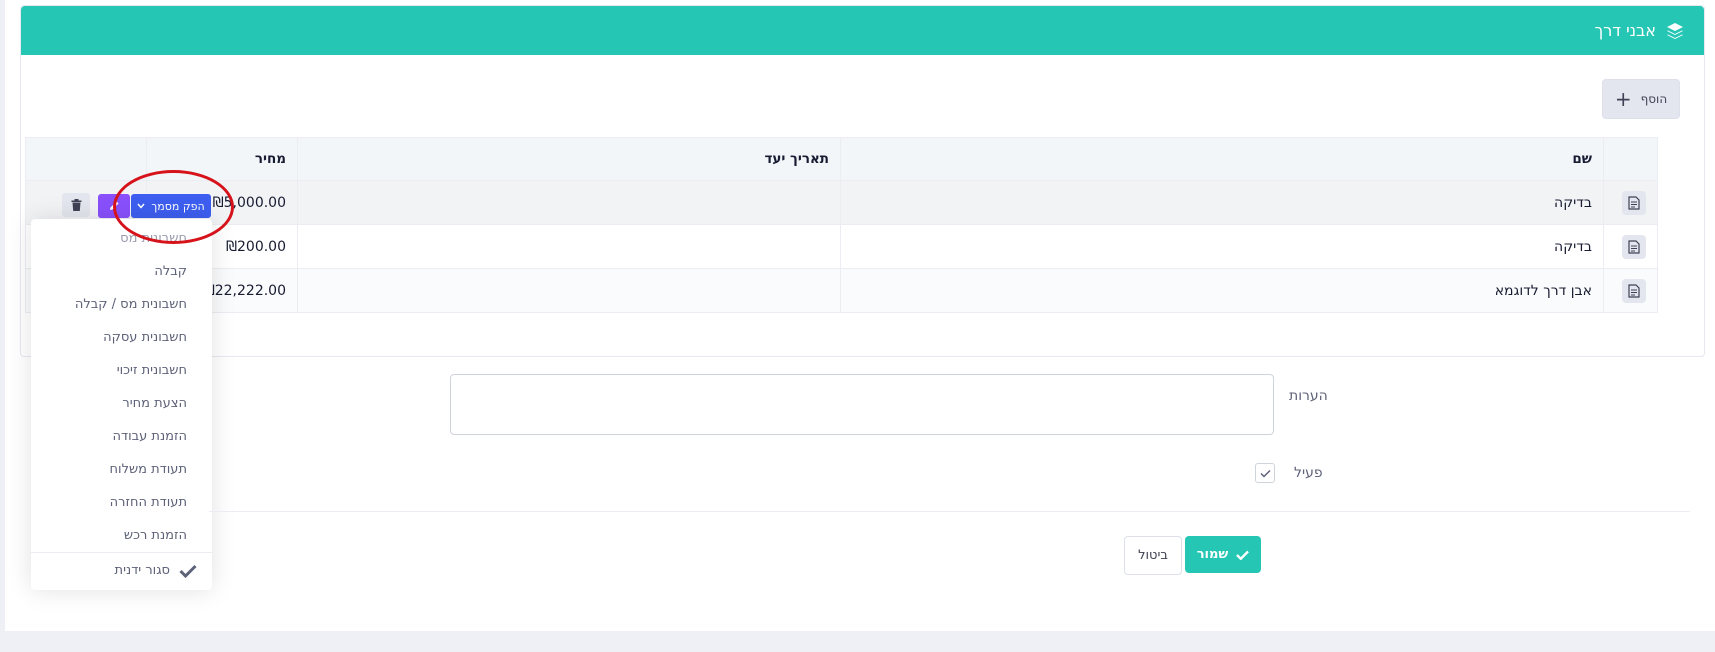 Image resolution: width=1715 pixels, height=652 pixels. I want to click on menu-item: חשבונית עסקה, so click(145, 337).